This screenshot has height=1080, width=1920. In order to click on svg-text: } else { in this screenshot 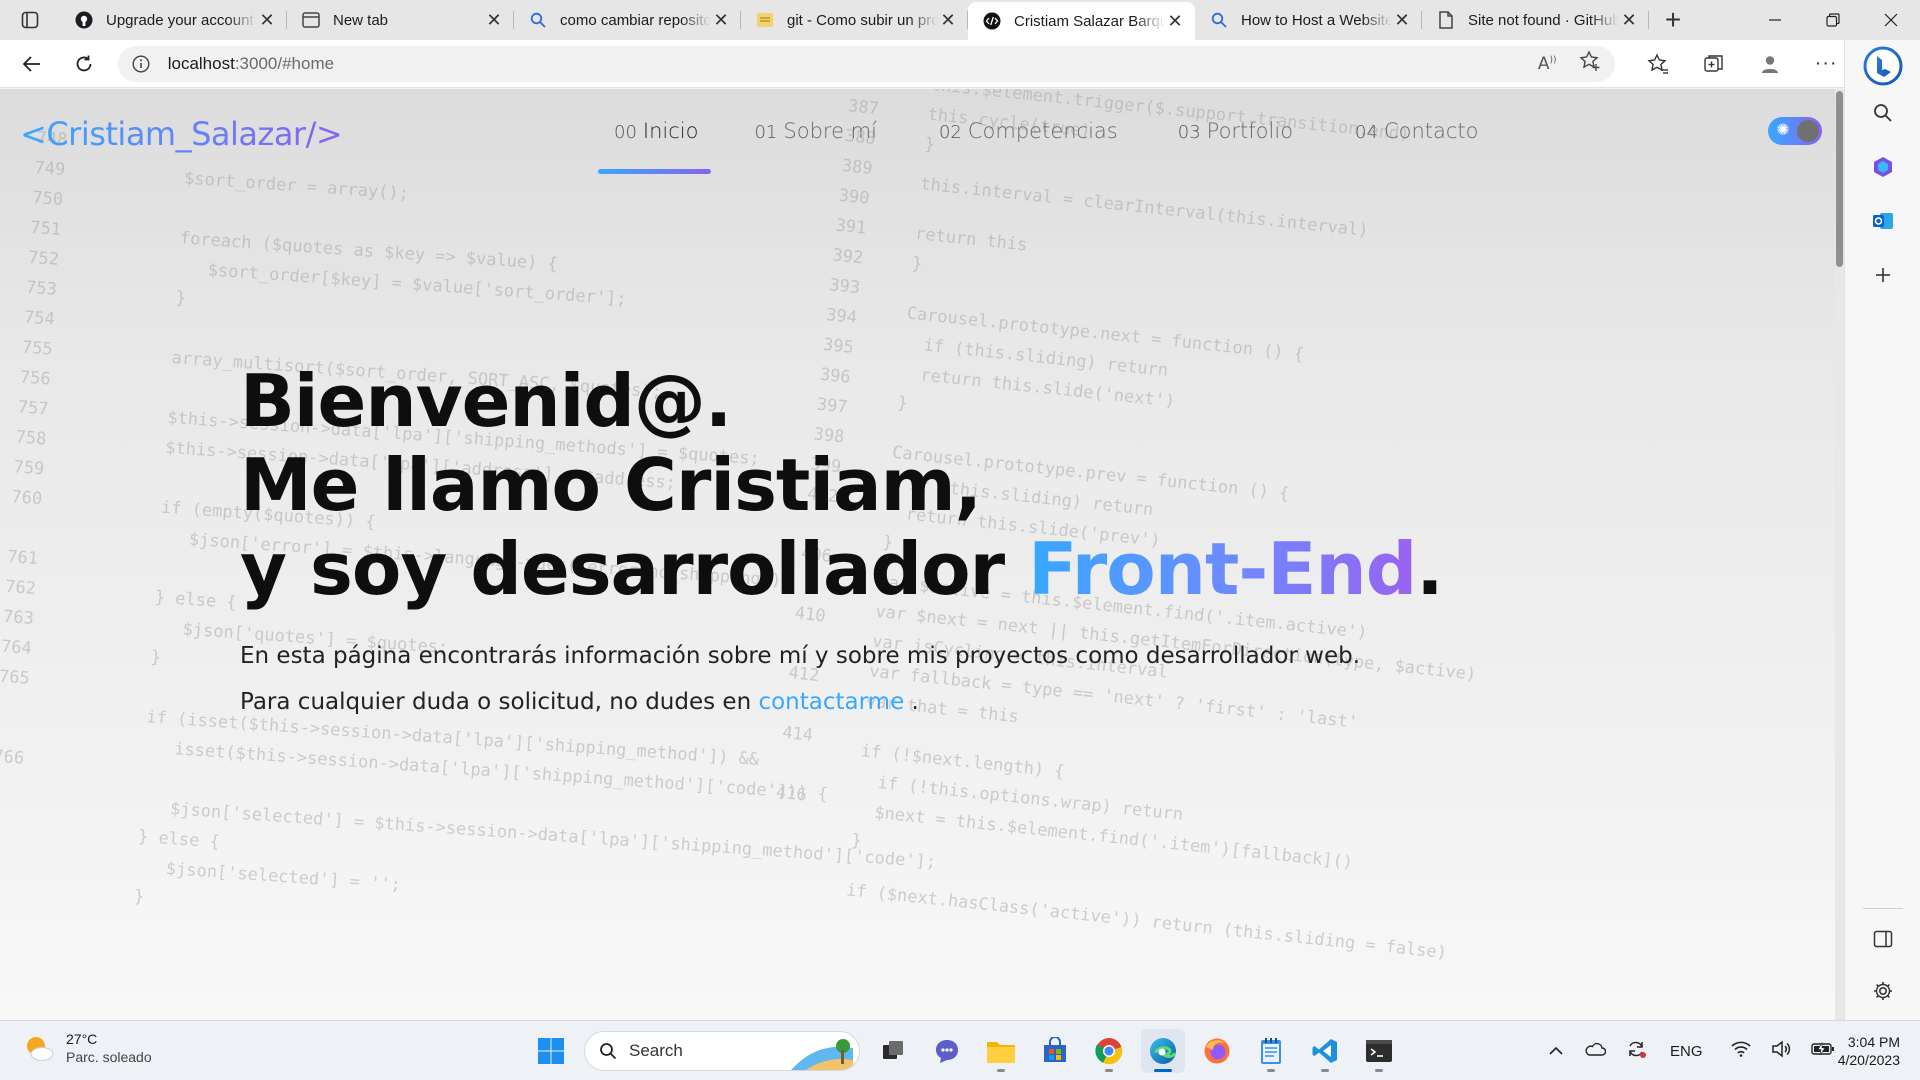, I will do `click(178, 840)`.